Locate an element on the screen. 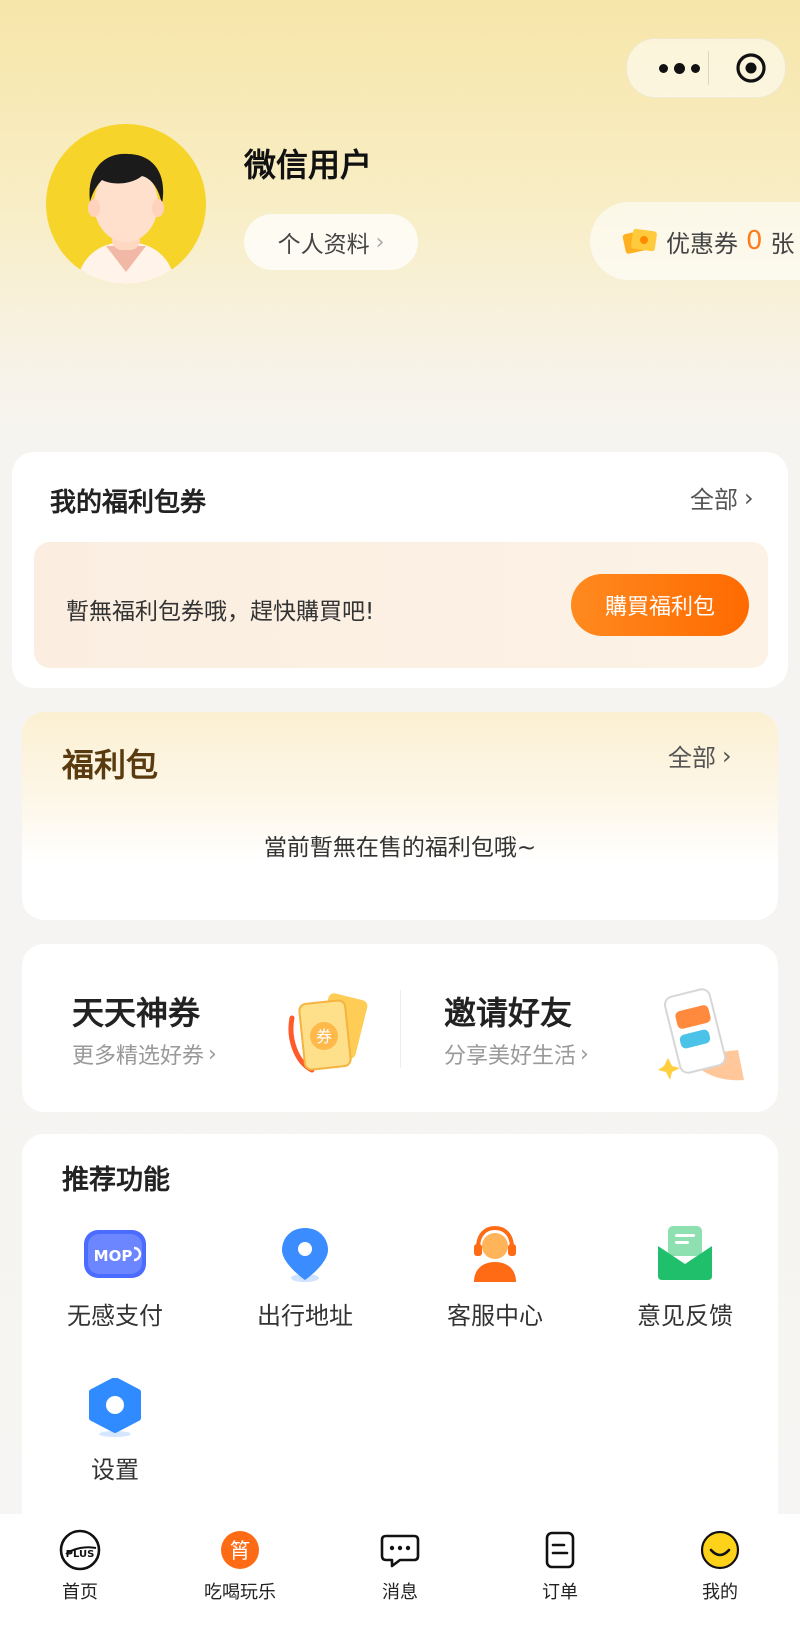  coupon-tickets-icon is located at coordinates (639, 241).